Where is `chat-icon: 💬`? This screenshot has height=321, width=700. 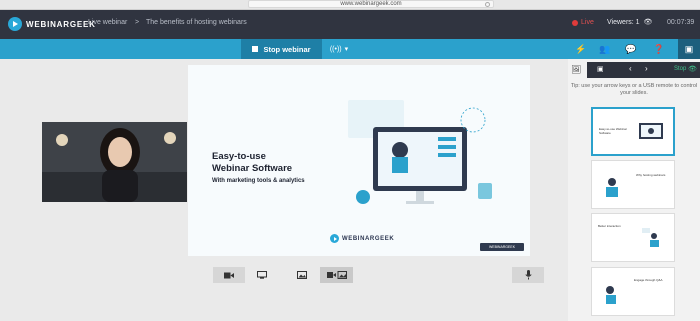 chat-icon: 💬 is located at coordinates (631, 49).